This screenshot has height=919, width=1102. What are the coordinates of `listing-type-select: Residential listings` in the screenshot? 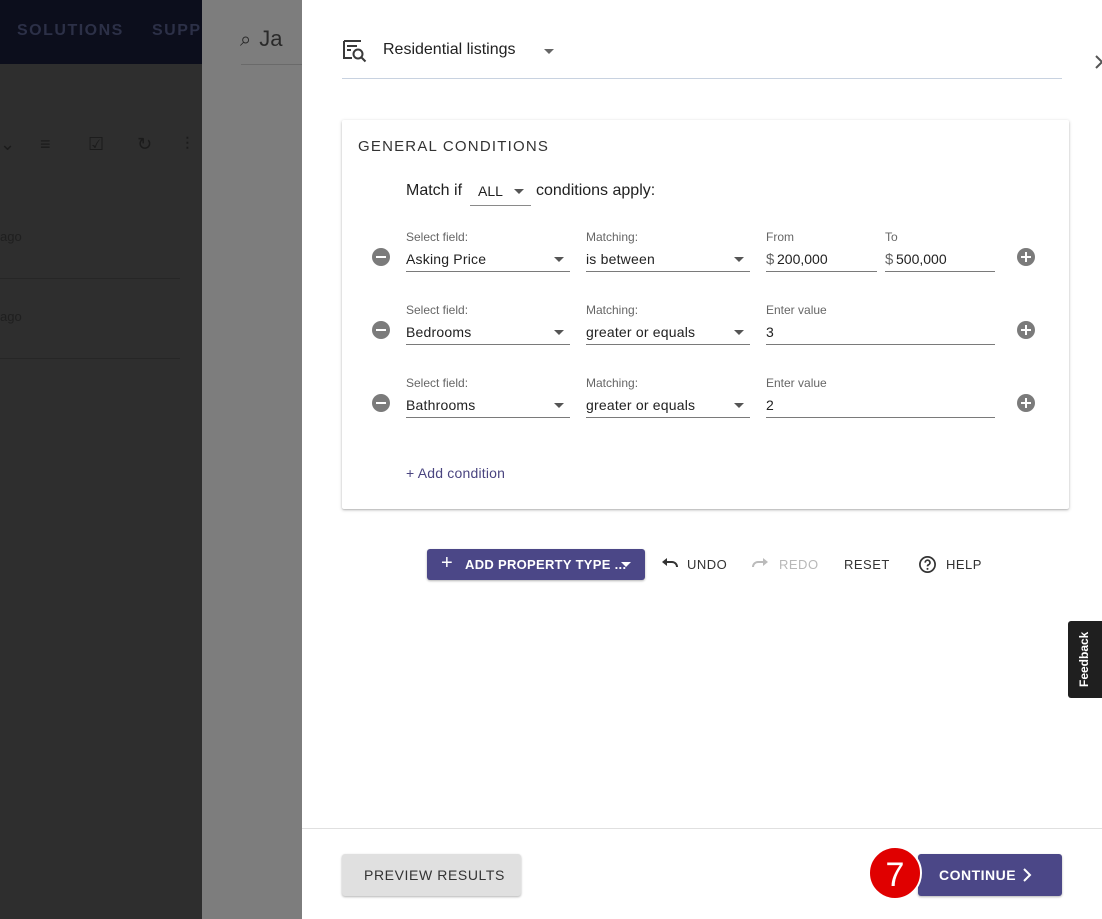 It's located at (449, 50).